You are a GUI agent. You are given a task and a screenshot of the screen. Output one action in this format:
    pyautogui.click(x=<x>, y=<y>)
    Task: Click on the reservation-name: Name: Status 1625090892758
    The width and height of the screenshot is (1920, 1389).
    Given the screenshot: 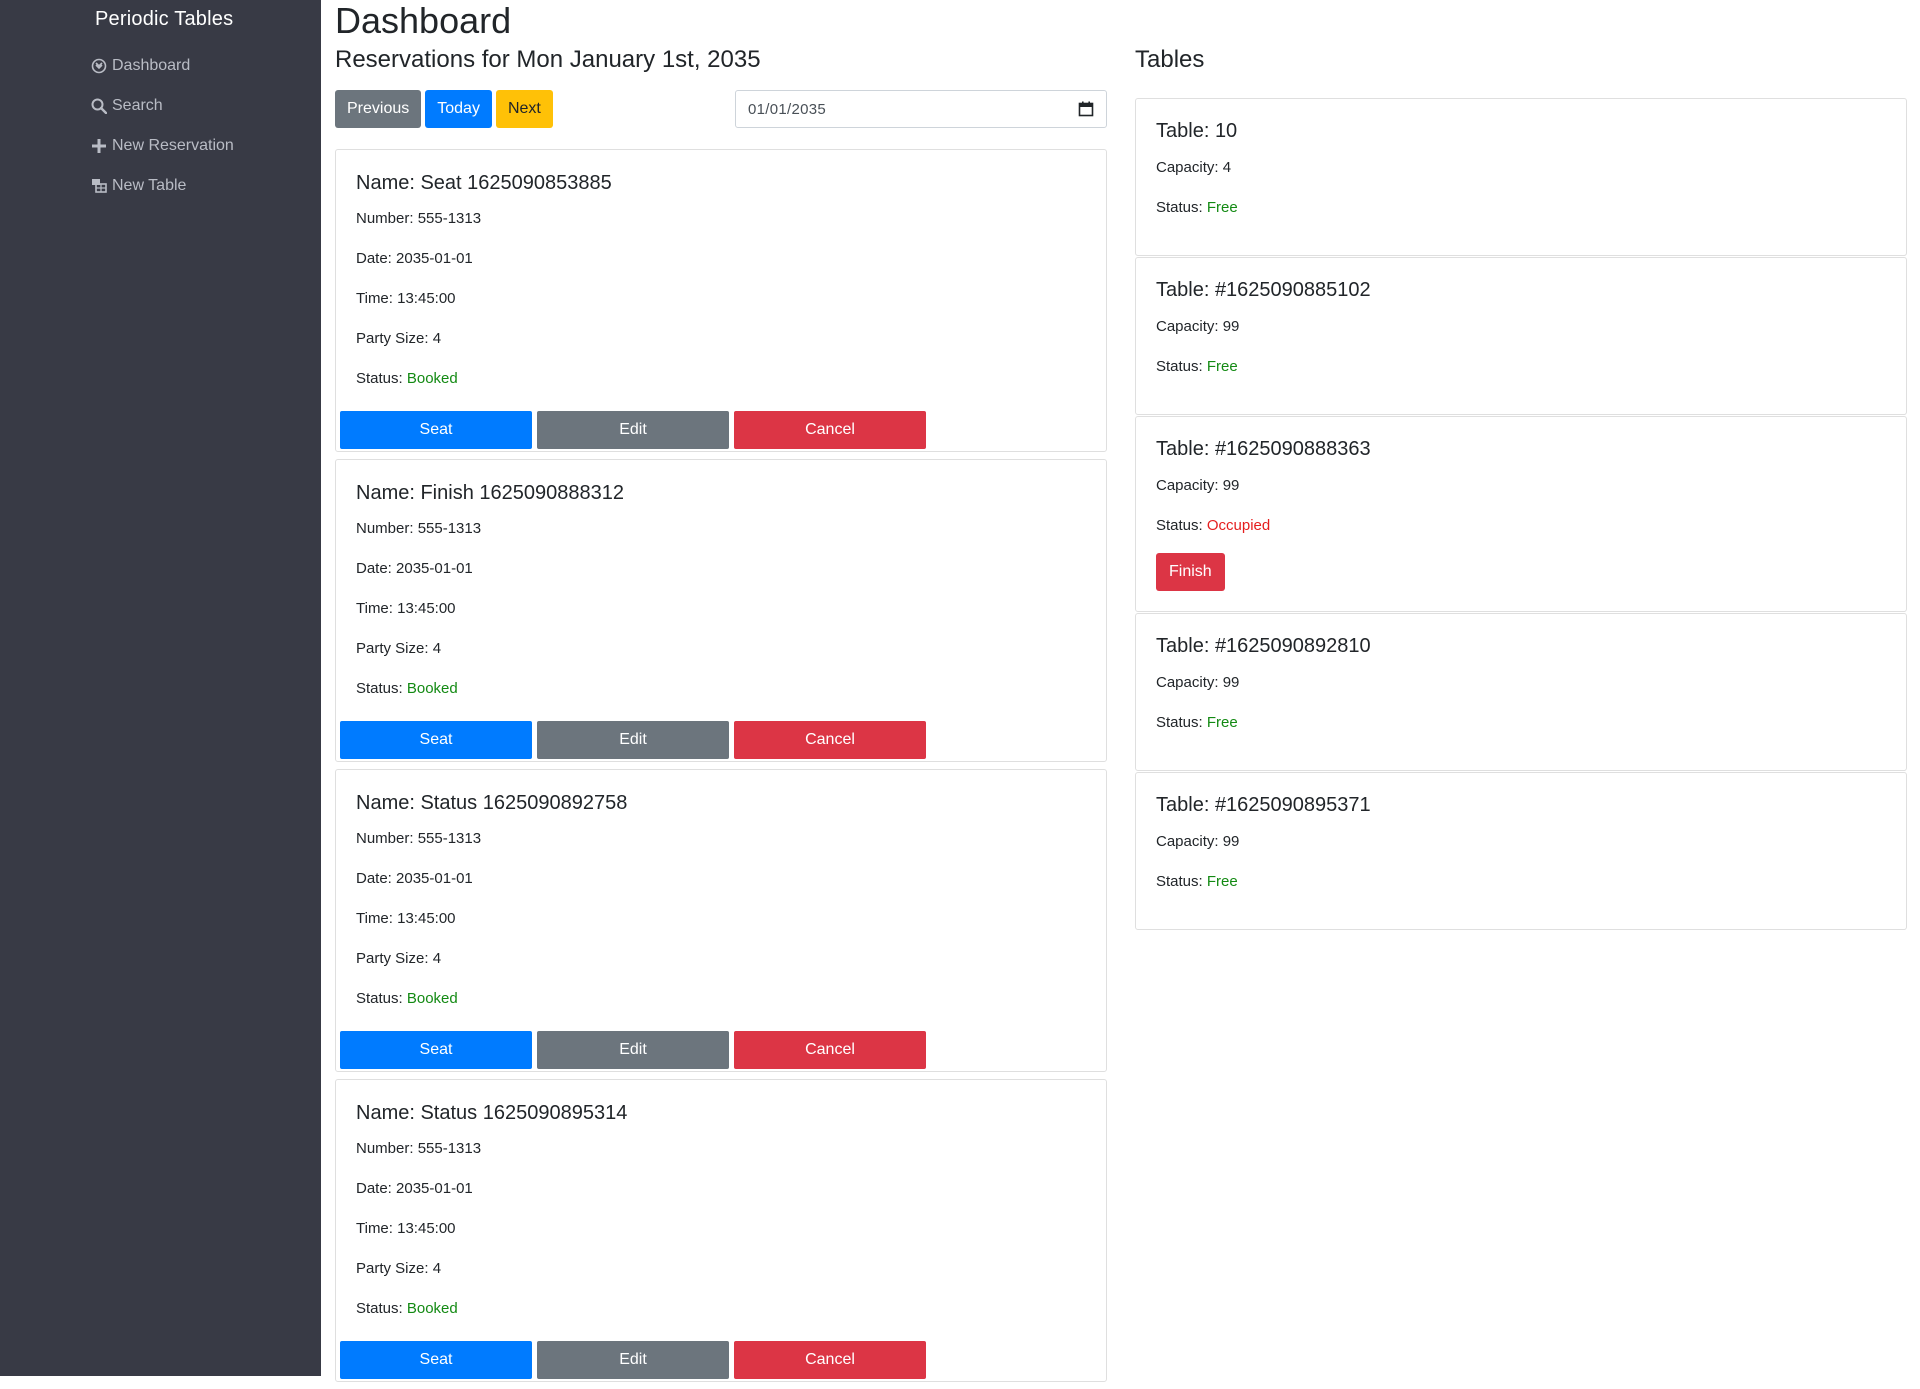 What is the action you would take?
    pyautogui.click(x=492, y=803)
    